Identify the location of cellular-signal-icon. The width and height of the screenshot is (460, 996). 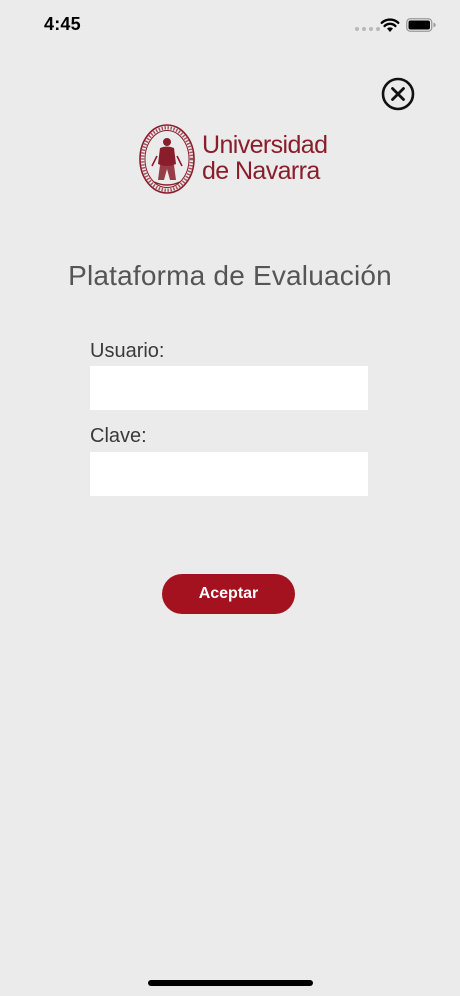
(367, 29).